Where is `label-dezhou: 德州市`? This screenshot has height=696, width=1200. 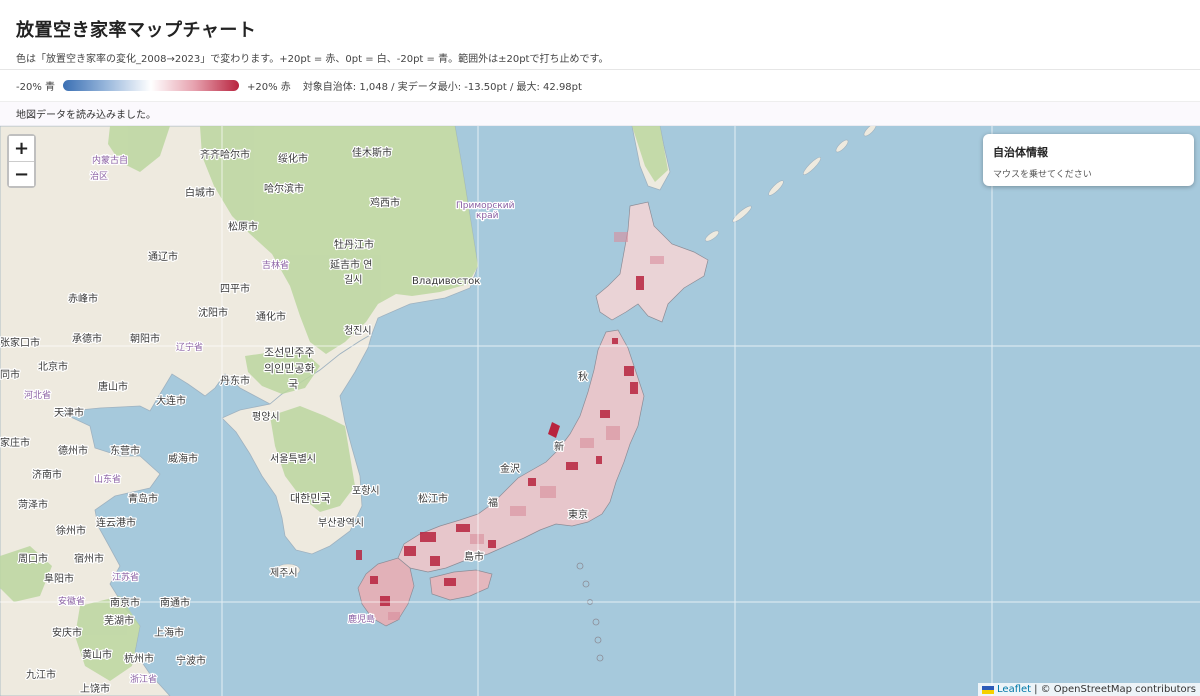 label-dezhou: 德州市 is located at coordinates (73, 450).